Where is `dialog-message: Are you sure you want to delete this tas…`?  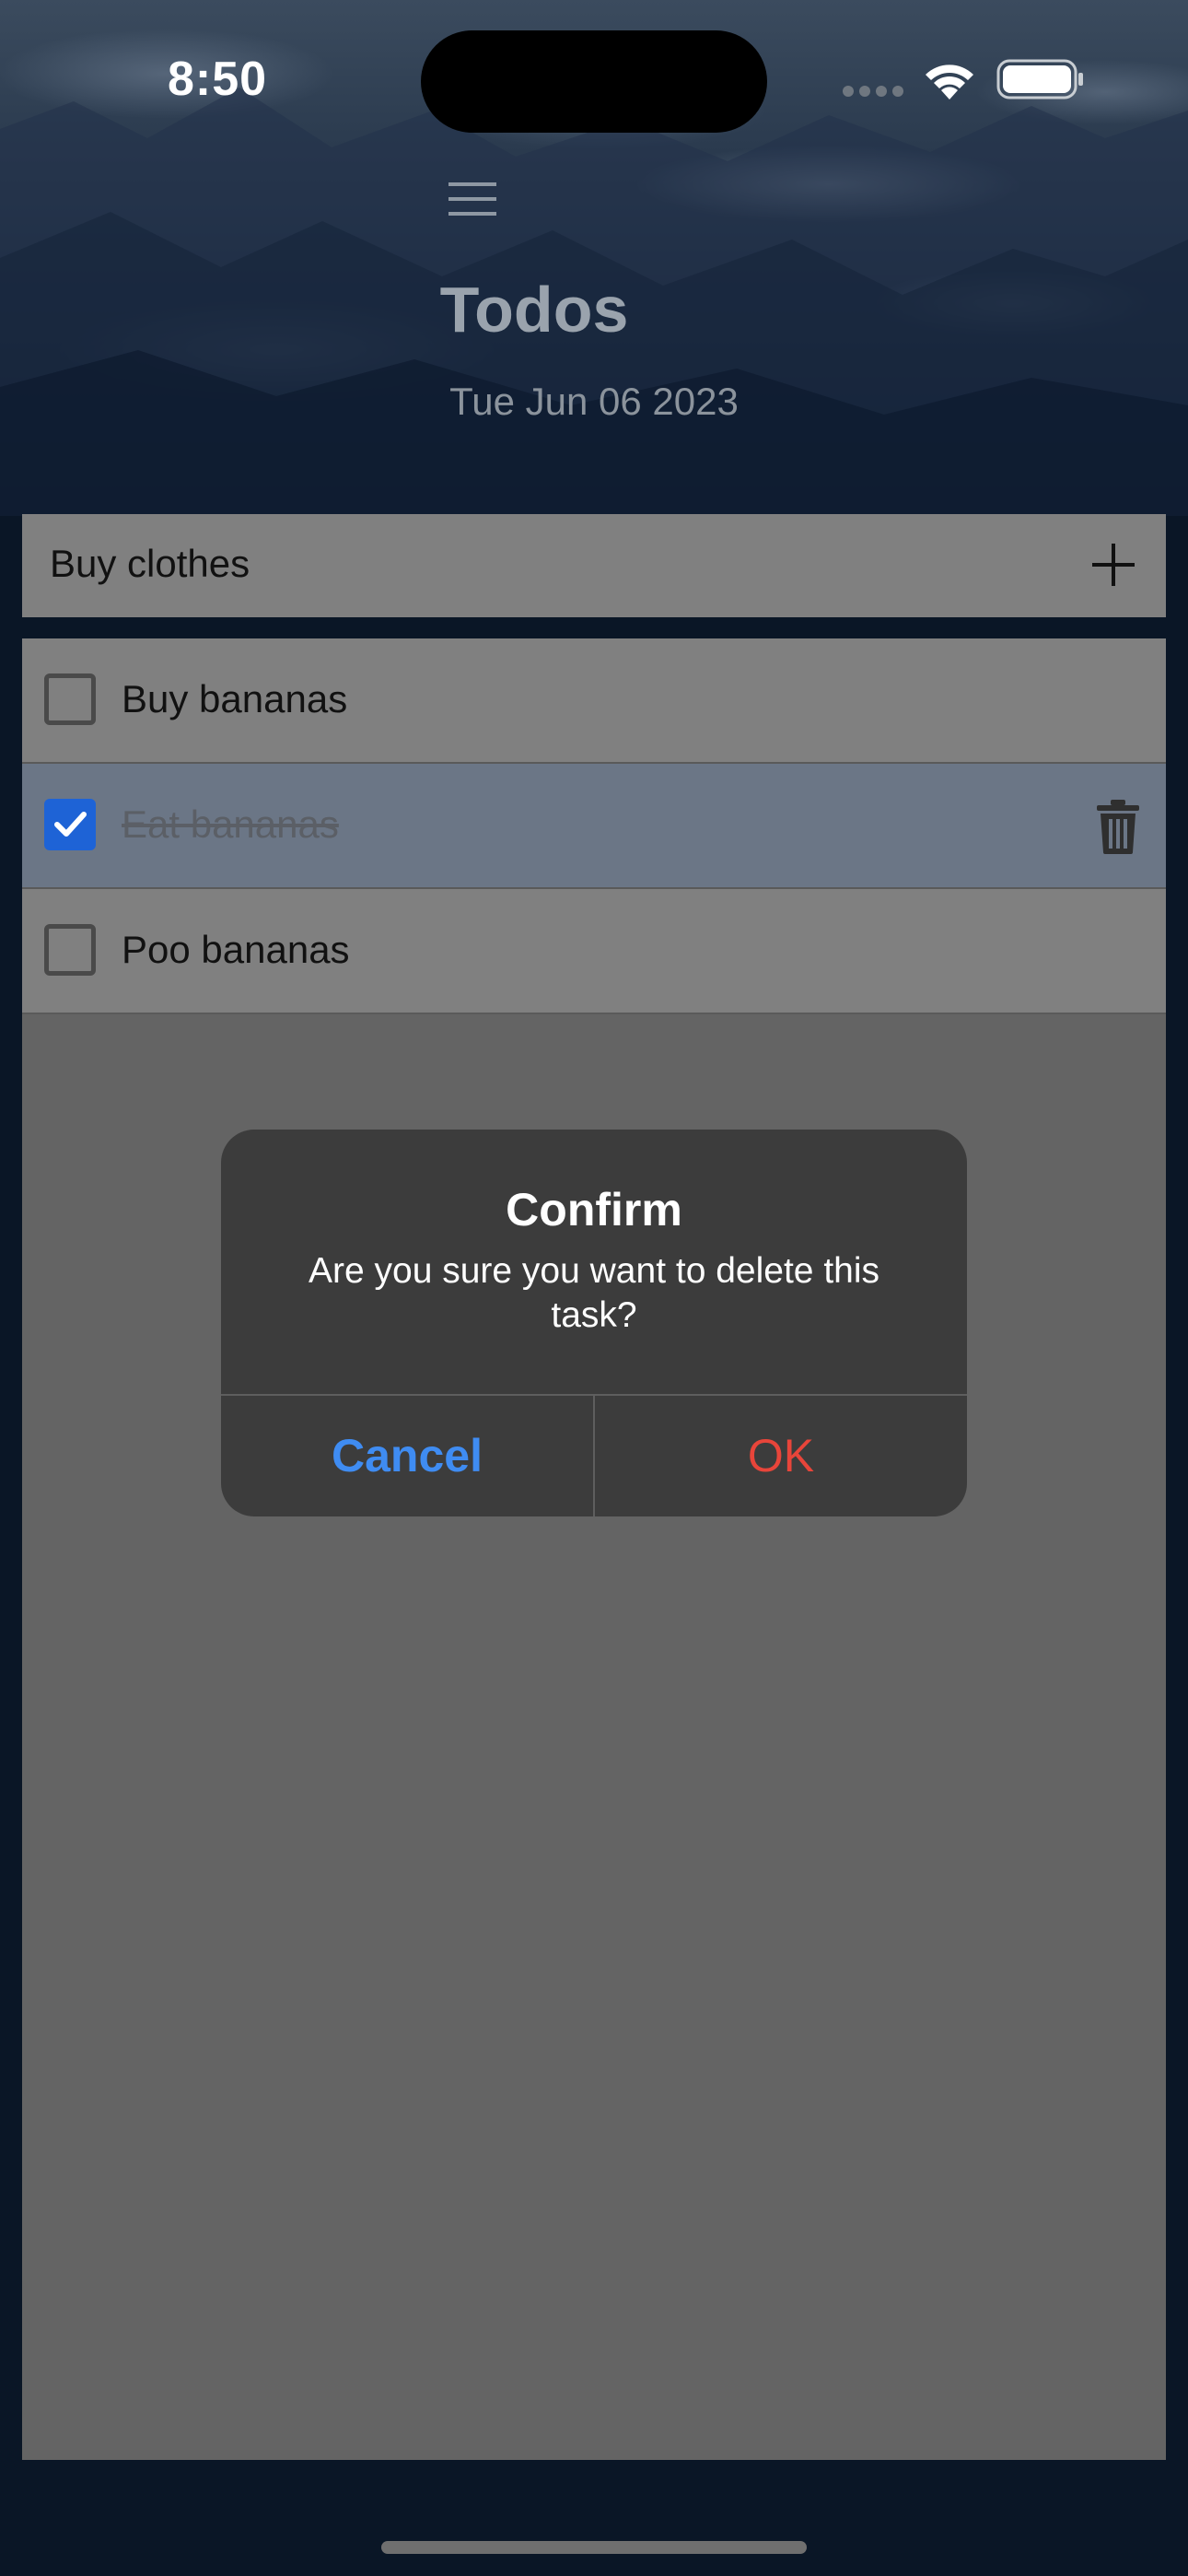 dialog-message: Are you sure you want to delete this tas… is located at coordinates (594, 1293).